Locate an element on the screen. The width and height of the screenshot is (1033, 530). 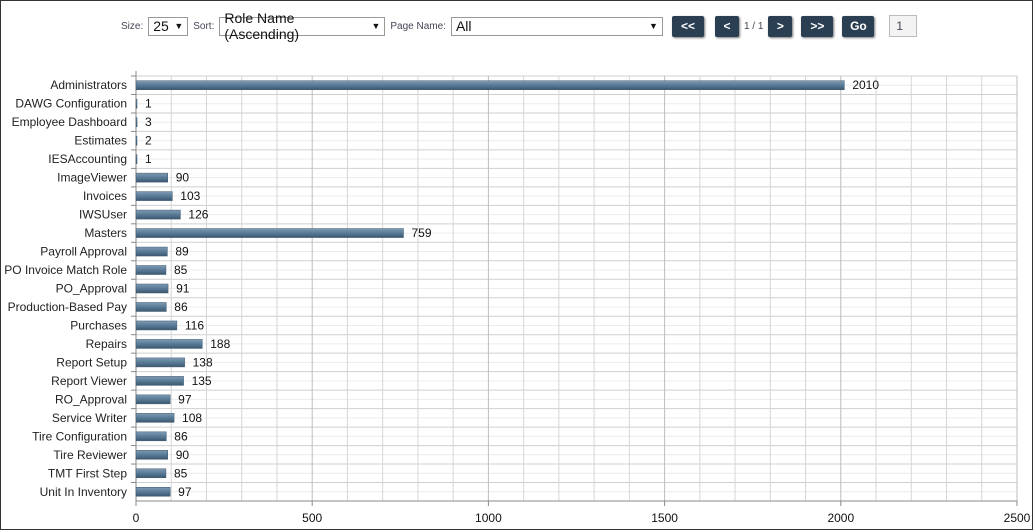
category-label: RO_Approval is located at coordinates (91, 399).